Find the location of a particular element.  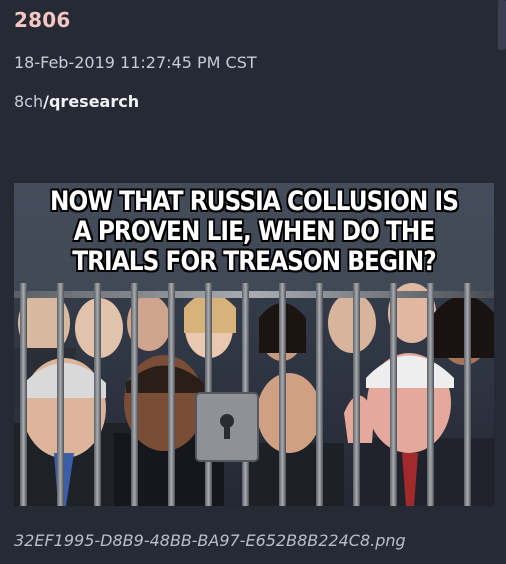

scrollbar-thumb is located at coordinates (502, 25).